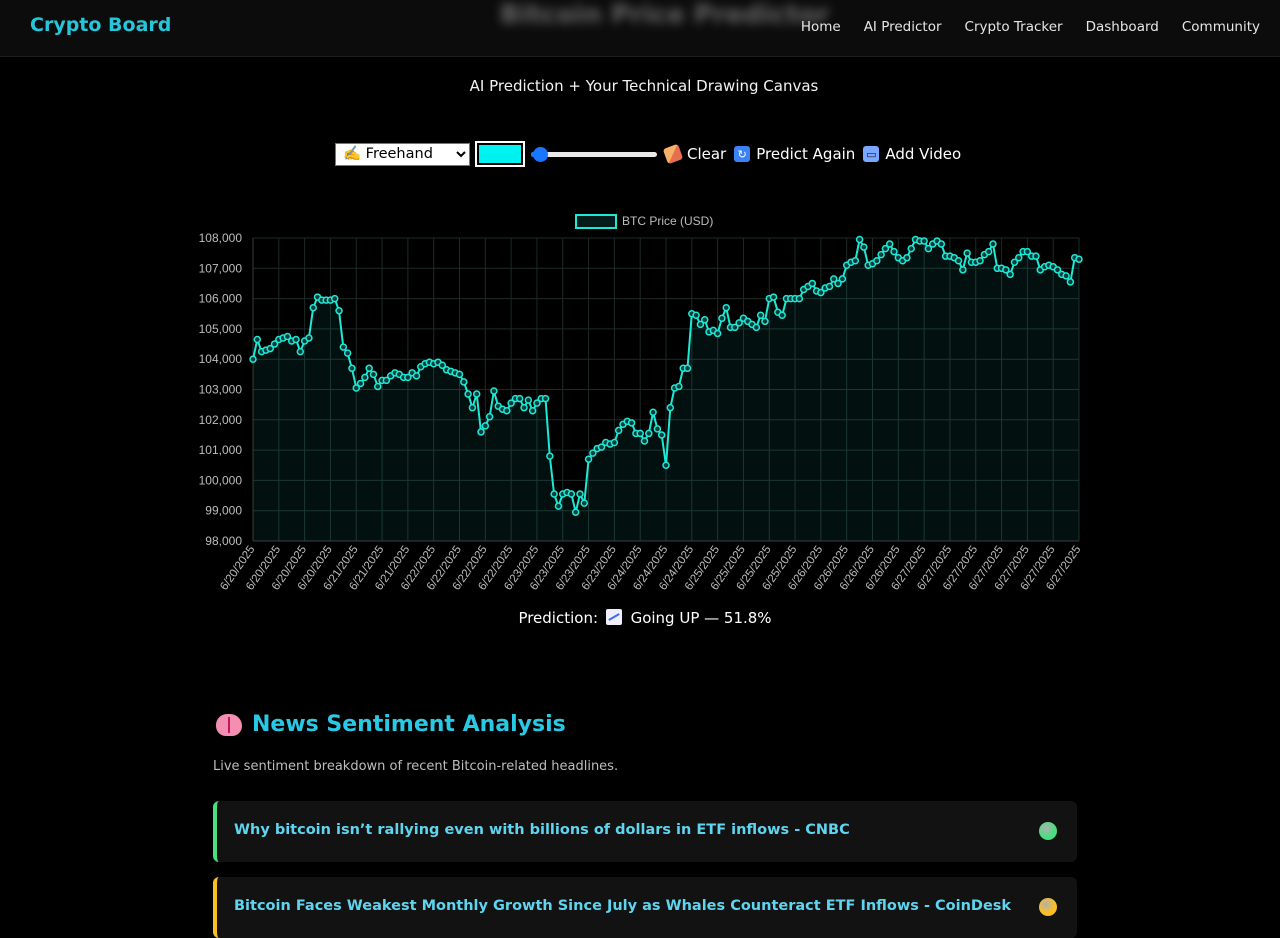 This screenshot has width=1280, height=938. What do you see at coordinates (1014, 27) in the screenshot?
I see `nav-link-crypto-tracker: Crypto Tracker` at bounding box center [1014, 27].